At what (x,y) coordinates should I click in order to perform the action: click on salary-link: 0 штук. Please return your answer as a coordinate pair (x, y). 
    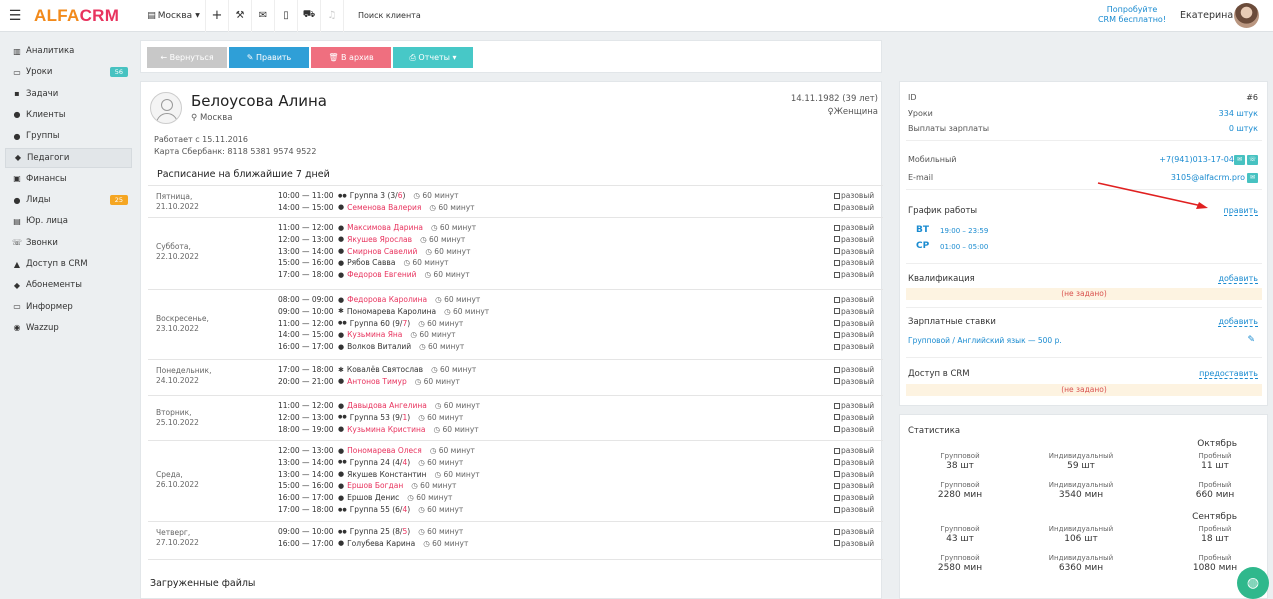
    Looking at the image, I should click on (1243, 128).